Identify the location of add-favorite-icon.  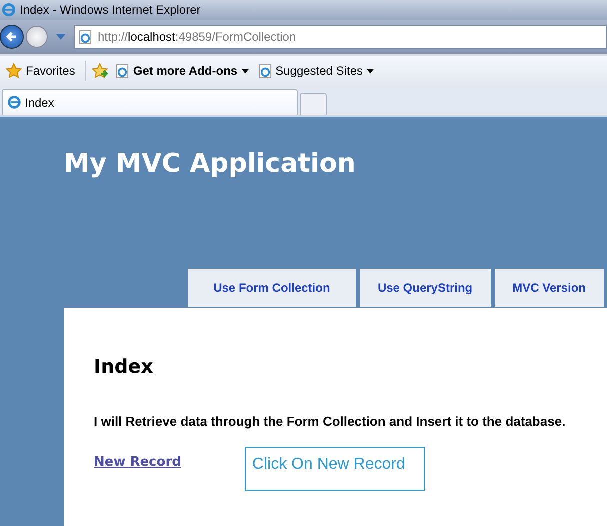
(100, 71).